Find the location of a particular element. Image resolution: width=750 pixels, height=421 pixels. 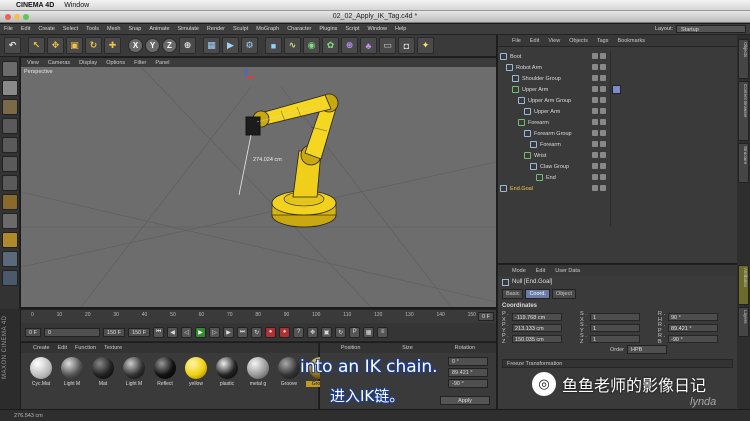

keyframe-selection-icon: ? is located at coordinates (299, 332).